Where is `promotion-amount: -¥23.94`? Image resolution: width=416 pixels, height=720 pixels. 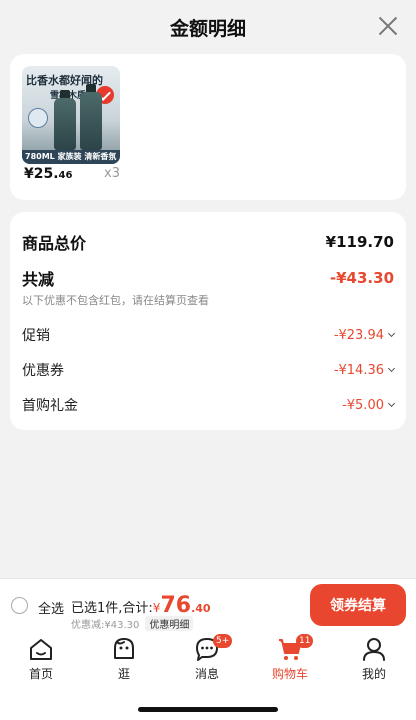
promotion-amount: -¥23.94 is located at coordinates (358, 335).